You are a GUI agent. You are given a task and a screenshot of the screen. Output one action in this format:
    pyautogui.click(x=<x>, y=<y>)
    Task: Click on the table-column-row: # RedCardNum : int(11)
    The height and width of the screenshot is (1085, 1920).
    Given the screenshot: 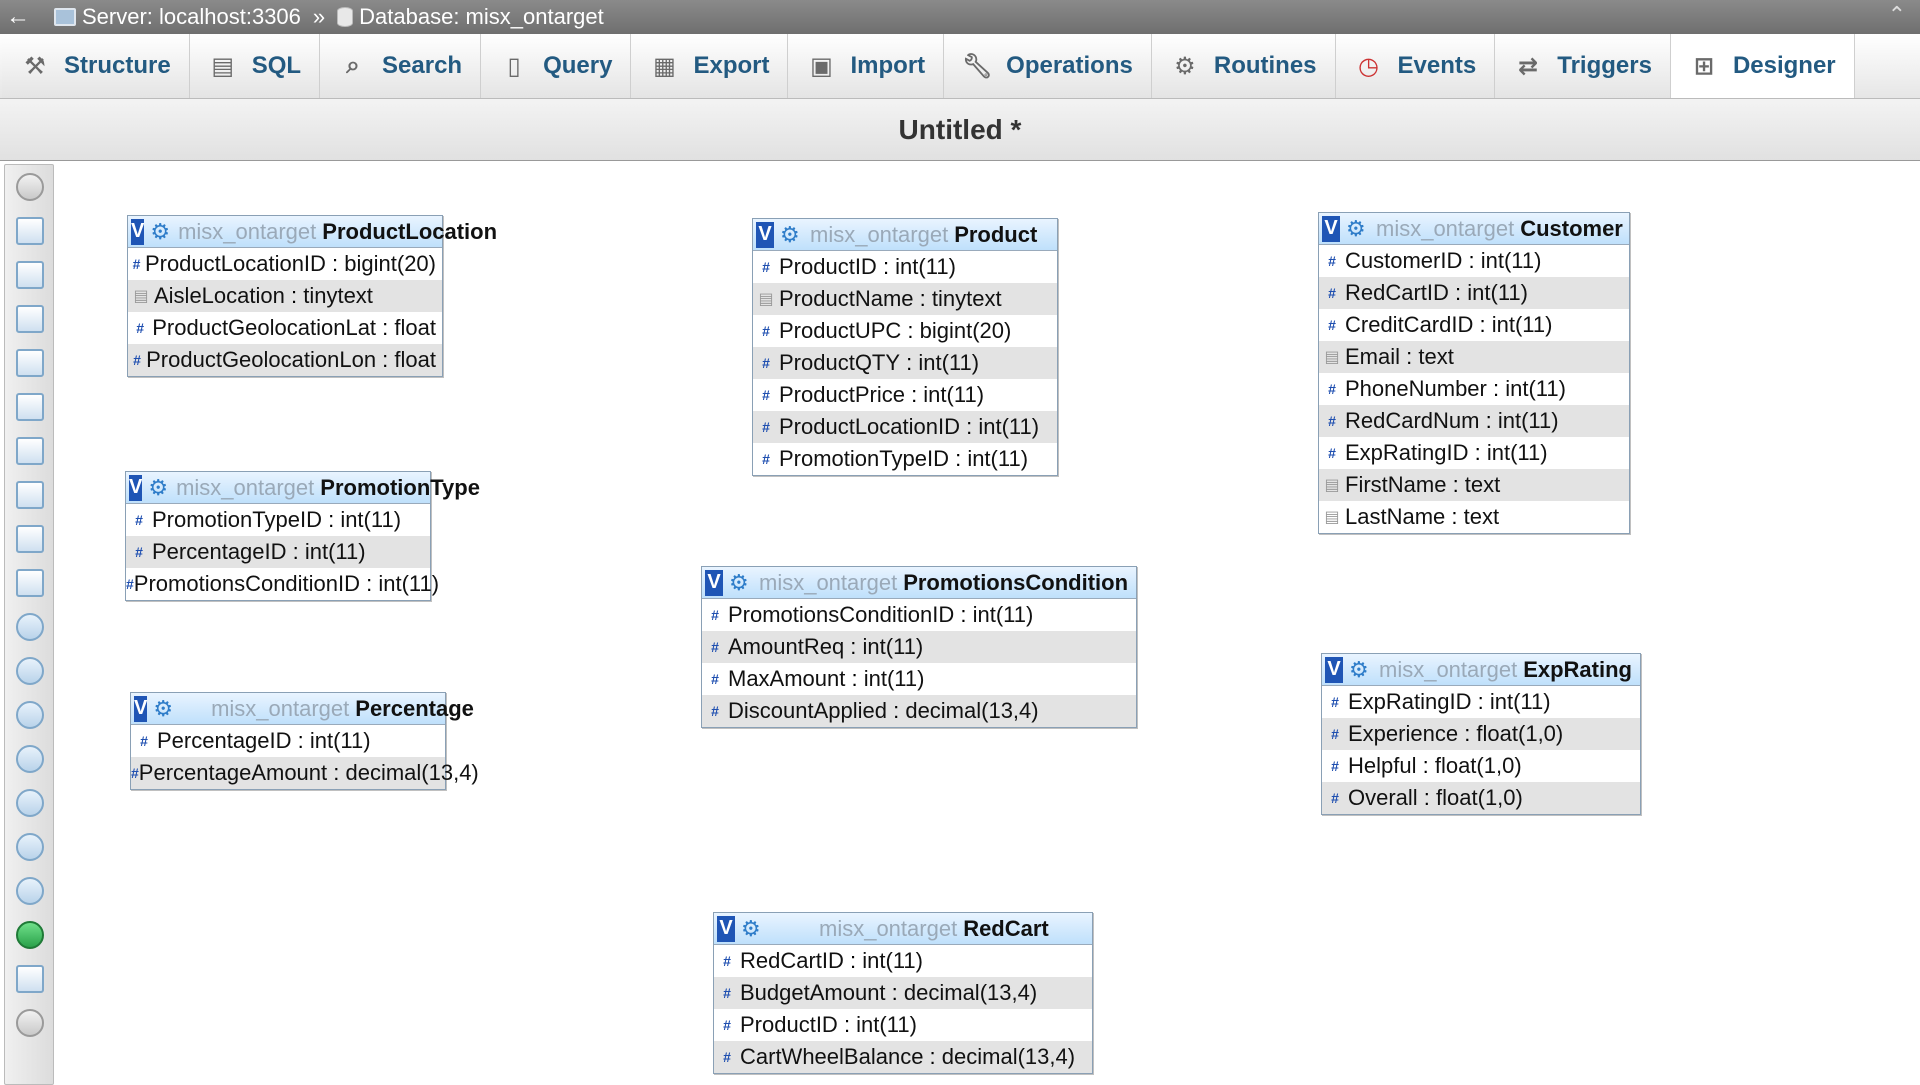 What is the action you would take?
    pyautogui.click(x=1474, y=421)
    